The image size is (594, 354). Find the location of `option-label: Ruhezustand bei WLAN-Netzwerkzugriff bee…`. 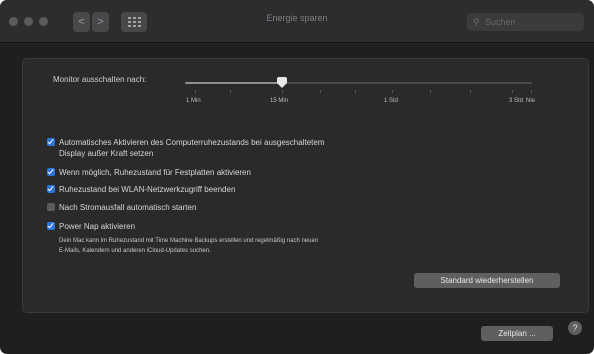

option-label: Ruhezustand bei WLAN-Netzwerkzugriff bee… is located at coordinates (147, 189).